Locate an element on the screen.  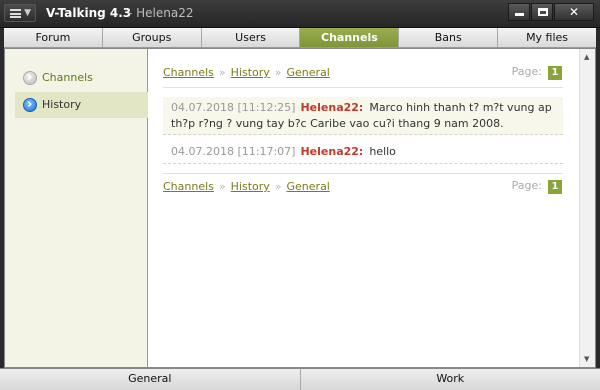
vertical-scrollbar: ▲ ▼ is located at coordinates (587, 208).